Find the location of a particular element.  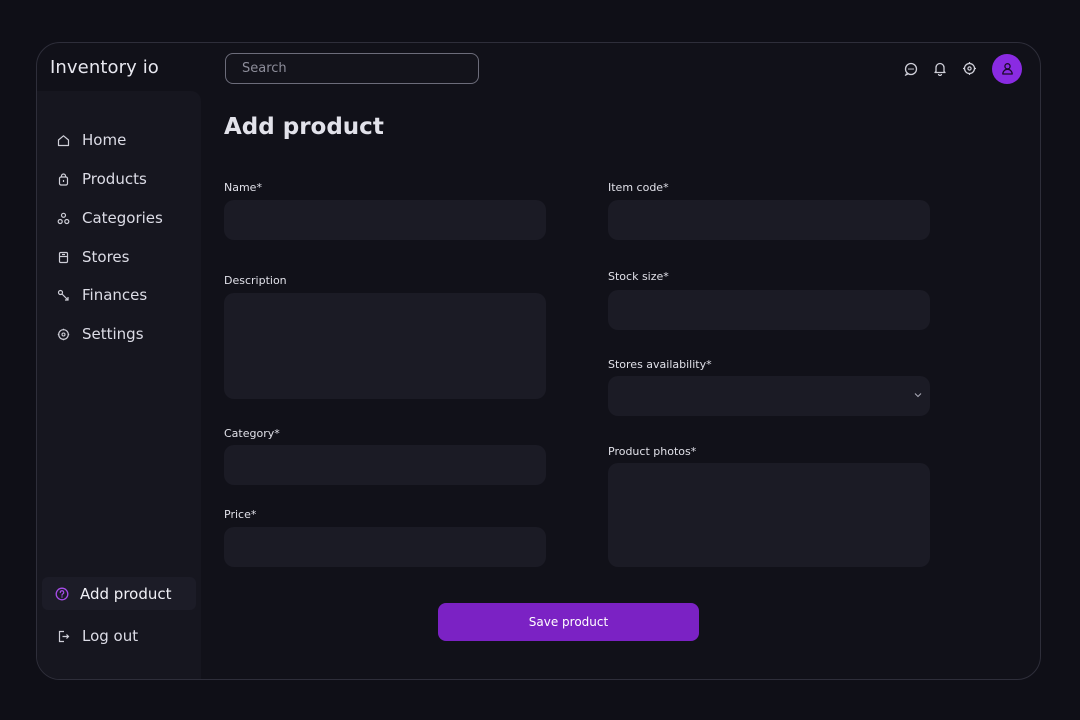

sidebar-item-finances: Finances is located at coordinates (102, 295).